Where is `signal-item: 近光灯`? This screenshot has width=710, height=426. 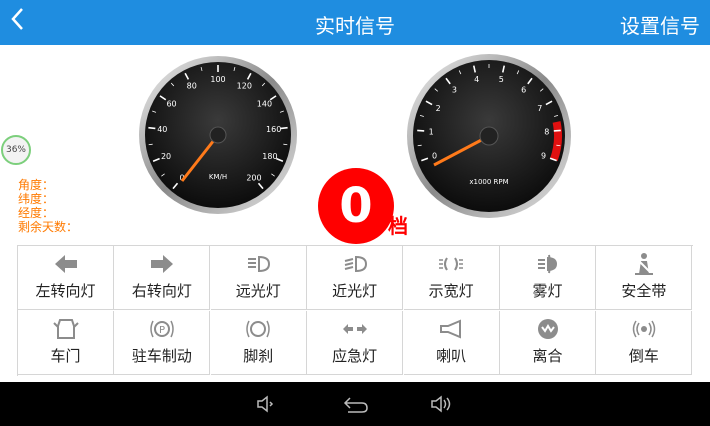 signal-item: 近光灯 is located at coordinates (355, 278).